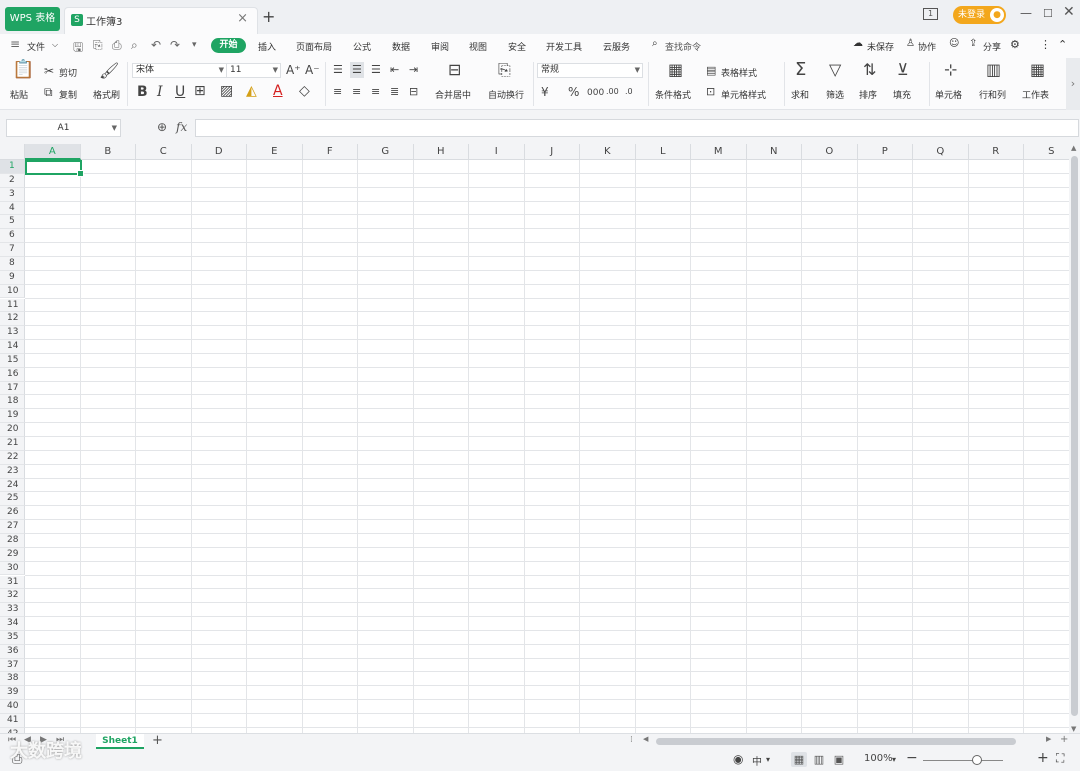 Image resolution: width=1080 pixels, height=771 pixels. I want to click on row-header-6: 6, so click(12, 236).